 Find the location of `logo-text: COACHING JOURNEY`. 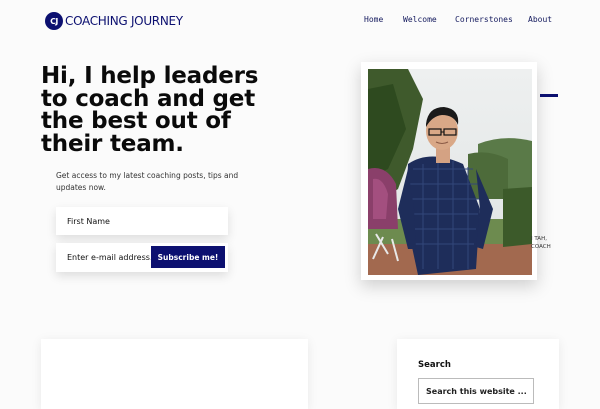

logo-text: COACHING JOURNEY is located at coordinates (124, 21).